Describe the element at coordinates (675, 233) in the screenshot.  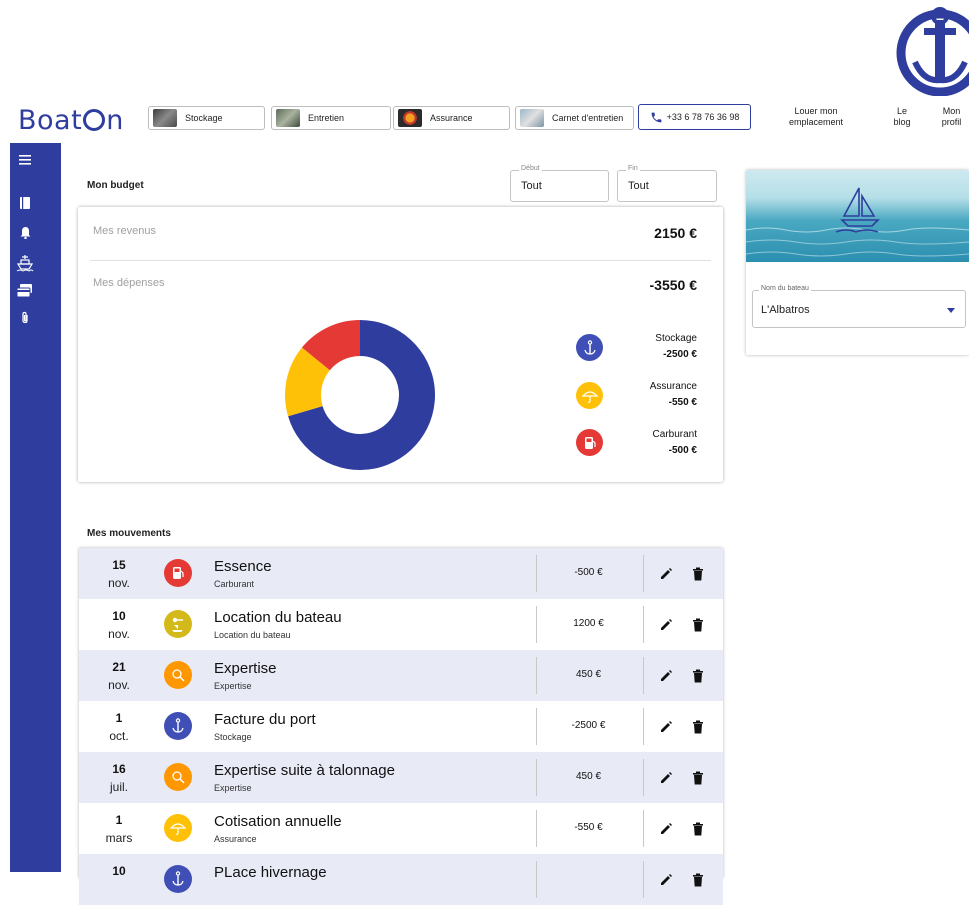
I see `income-value: 2150 €` at that location.